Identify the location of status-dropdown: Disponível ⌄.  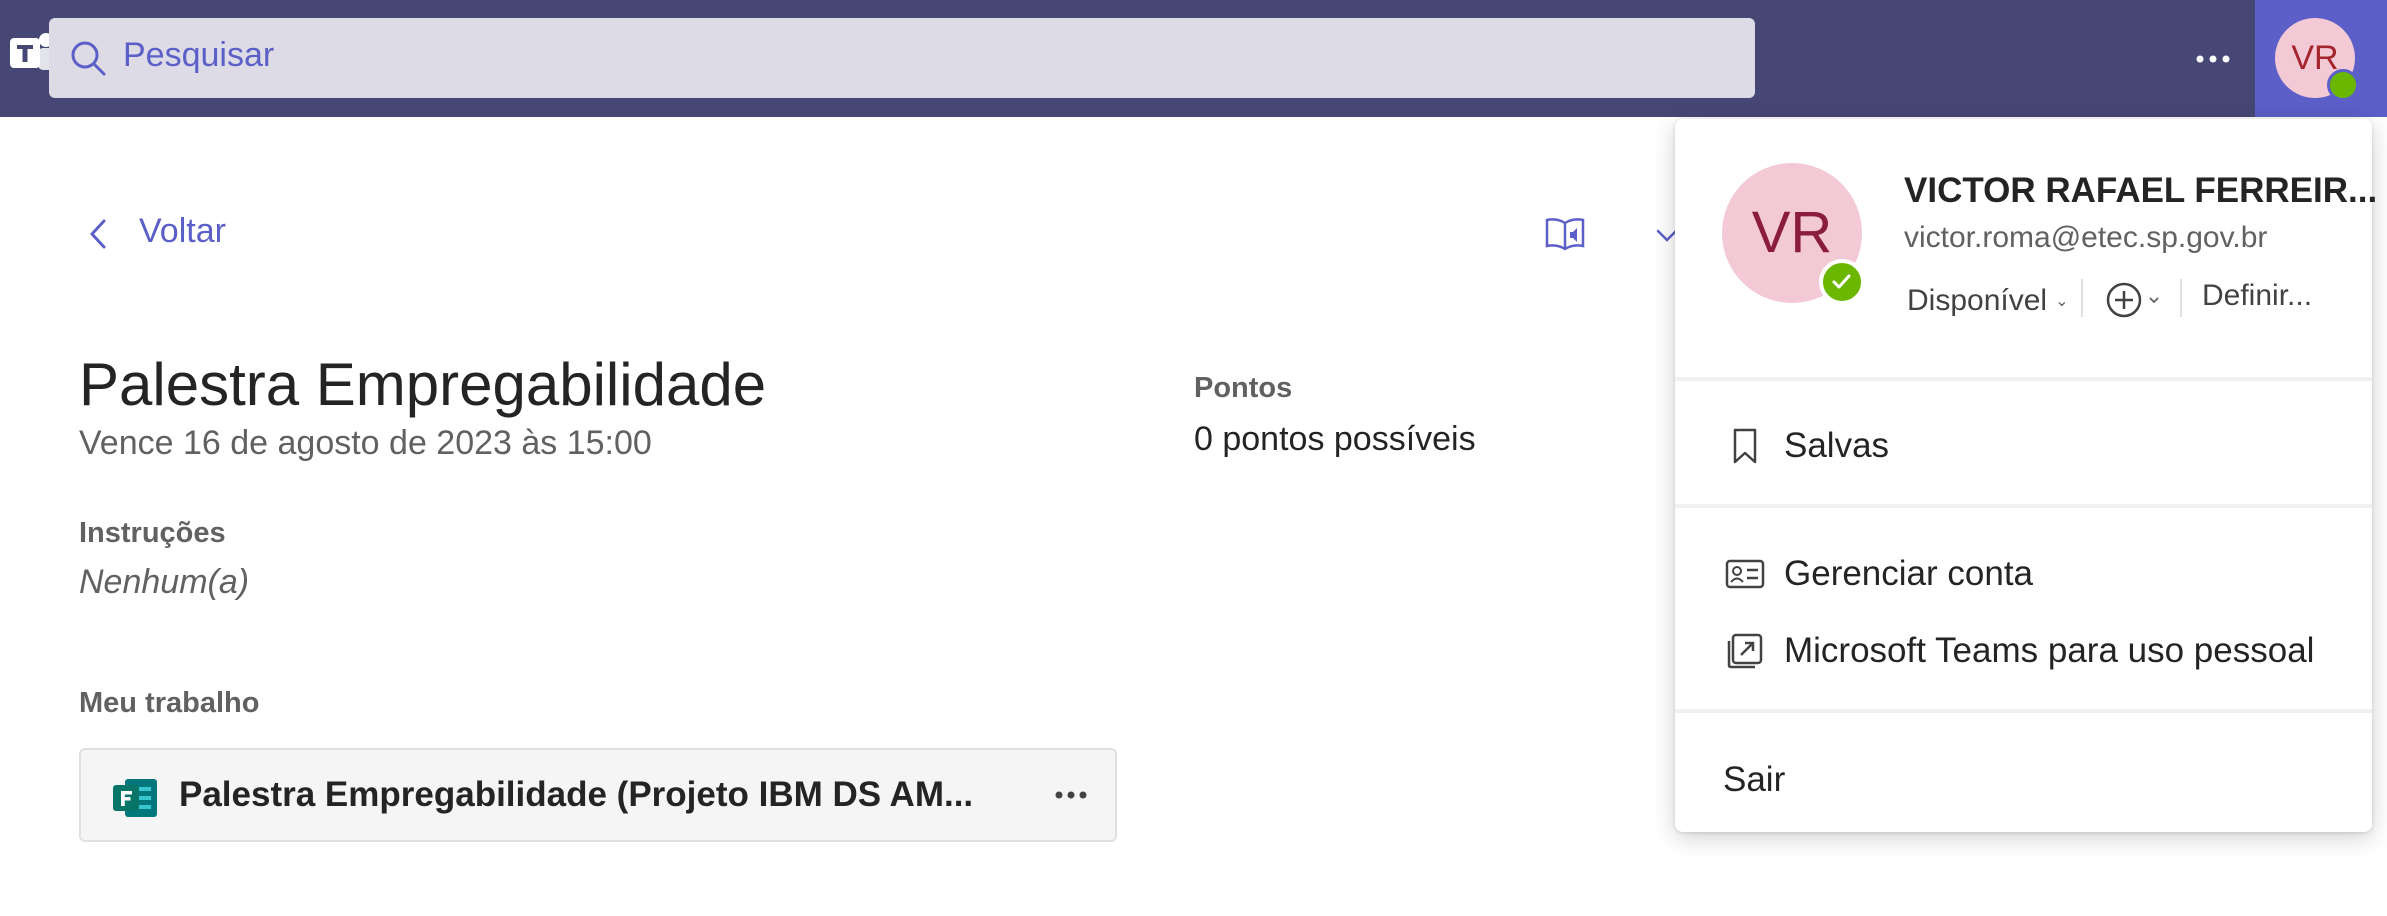
(1987, 301).